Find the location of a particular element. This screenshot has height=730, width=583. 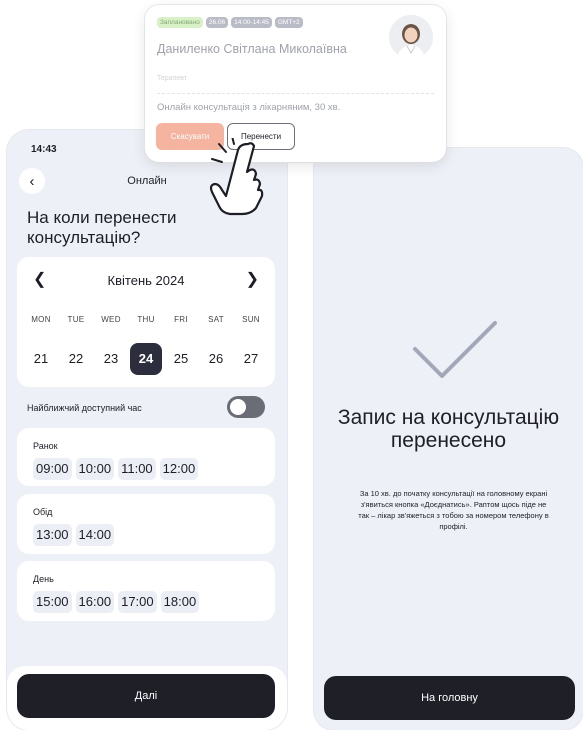

weekday-label: TUE is located at coordinates (76, 319).